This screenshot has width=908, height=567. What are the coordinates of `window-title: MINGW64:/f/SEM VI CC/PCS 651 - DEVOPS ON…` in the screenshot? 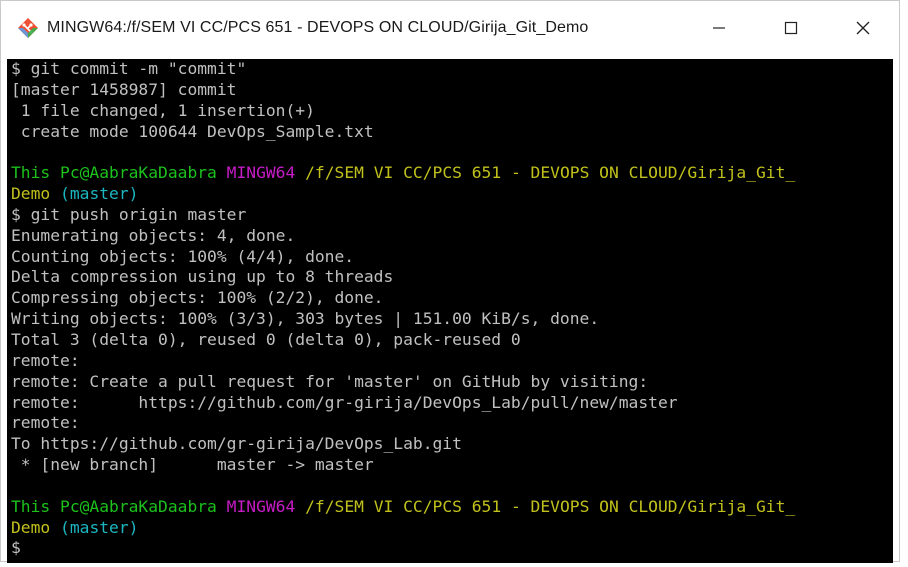 It's located at (318, 27).